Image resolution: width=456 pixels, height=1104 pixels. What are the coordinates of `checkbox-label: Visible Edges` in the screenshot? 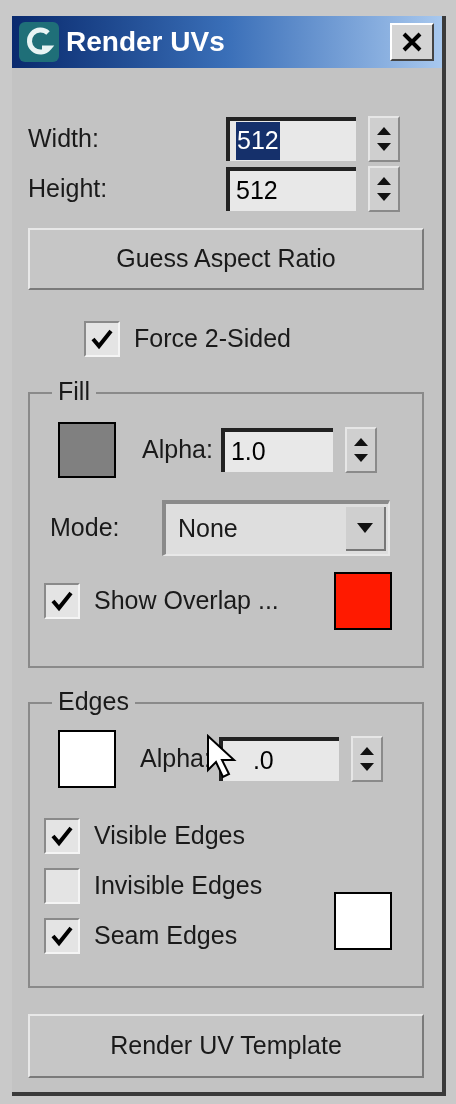 It's located at (170, 835).